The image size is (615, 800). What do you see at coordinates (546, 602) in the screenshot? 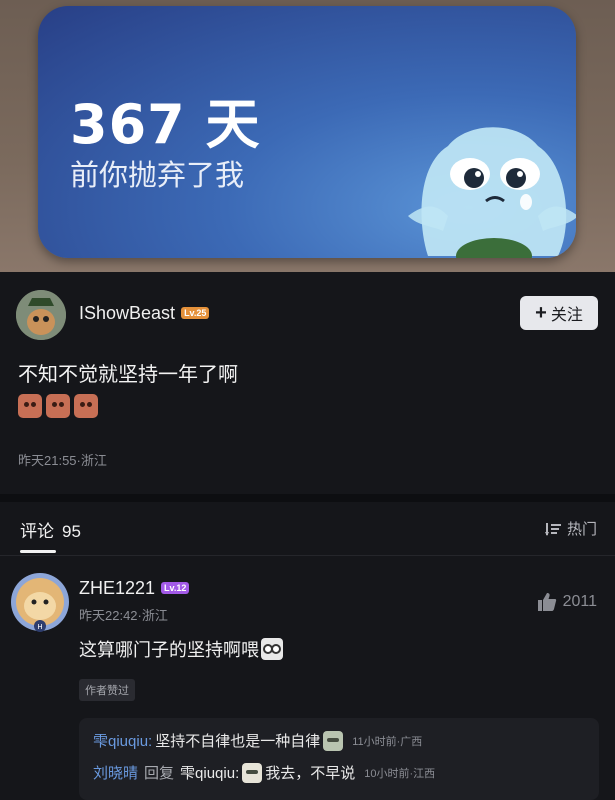
I see `thumbs-up-icon` at bounding box center [546, 602].